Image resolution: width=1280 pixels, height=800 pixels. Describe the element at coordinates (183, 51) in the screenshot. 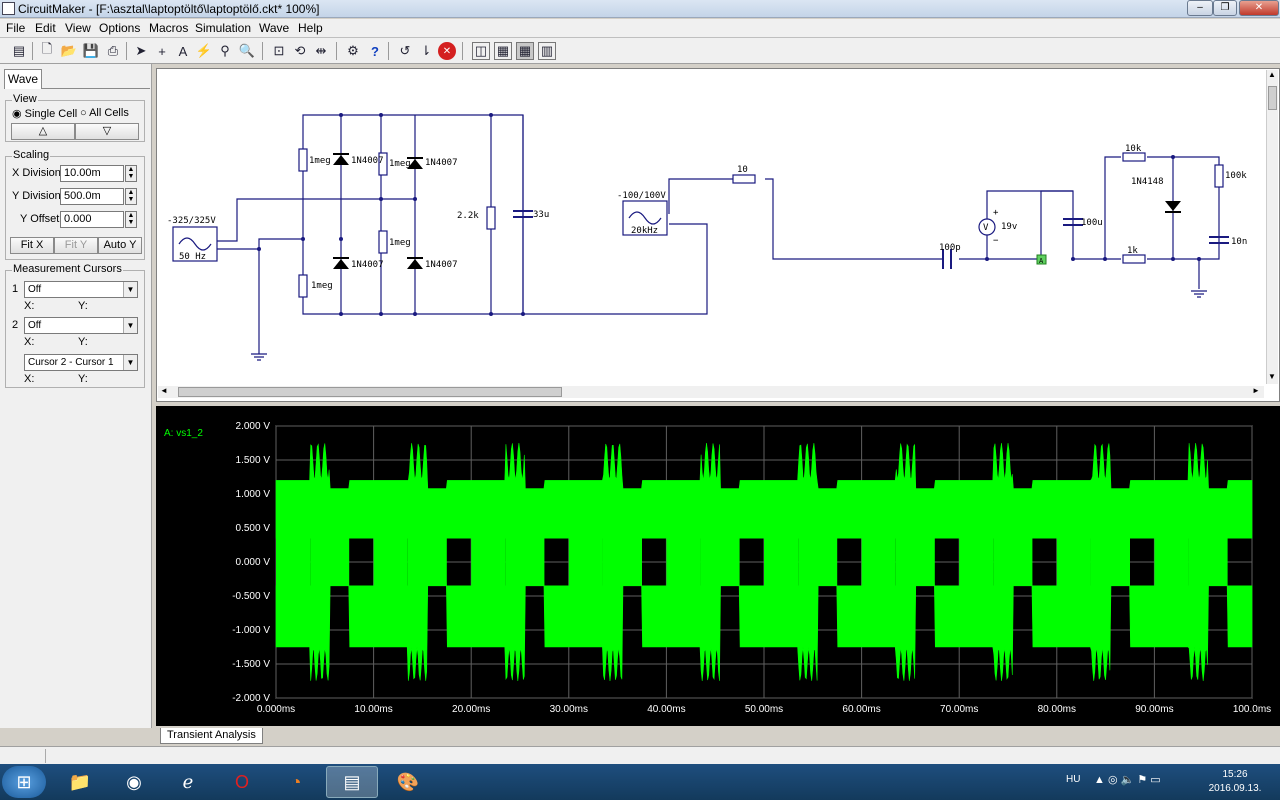

I see `text-tool-icon: A` at that location.